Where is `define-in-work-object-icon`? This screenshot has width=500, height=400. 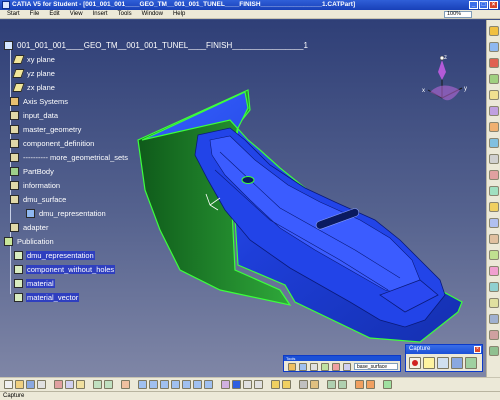 define-in-work-object-icon is located at coordinates (347, 367).